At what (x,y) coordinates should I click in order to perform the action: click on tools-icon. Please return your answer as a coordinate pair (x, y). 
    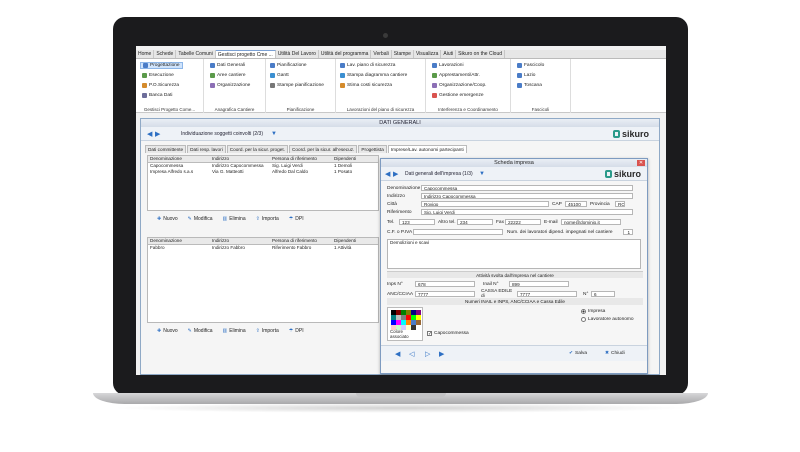
    Looking at the image, I should click on (434, 75).